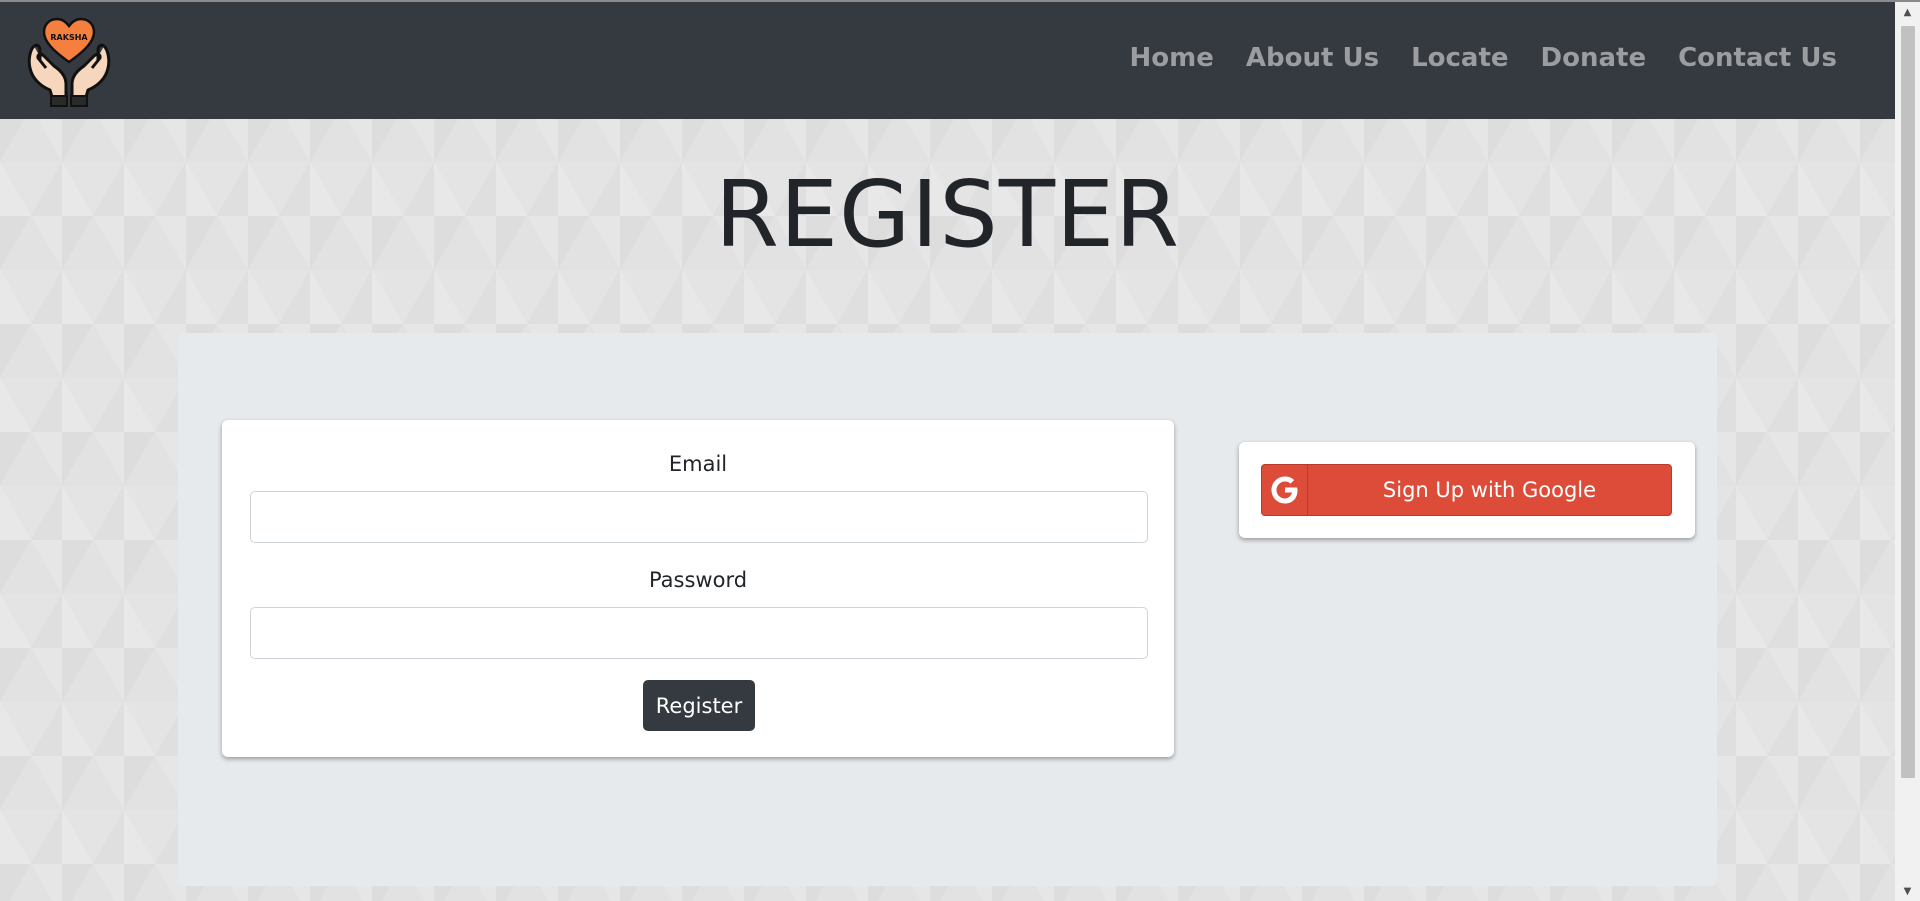  I want to click on page-scrollbar: ▲ ▼, so click(1907, 451).